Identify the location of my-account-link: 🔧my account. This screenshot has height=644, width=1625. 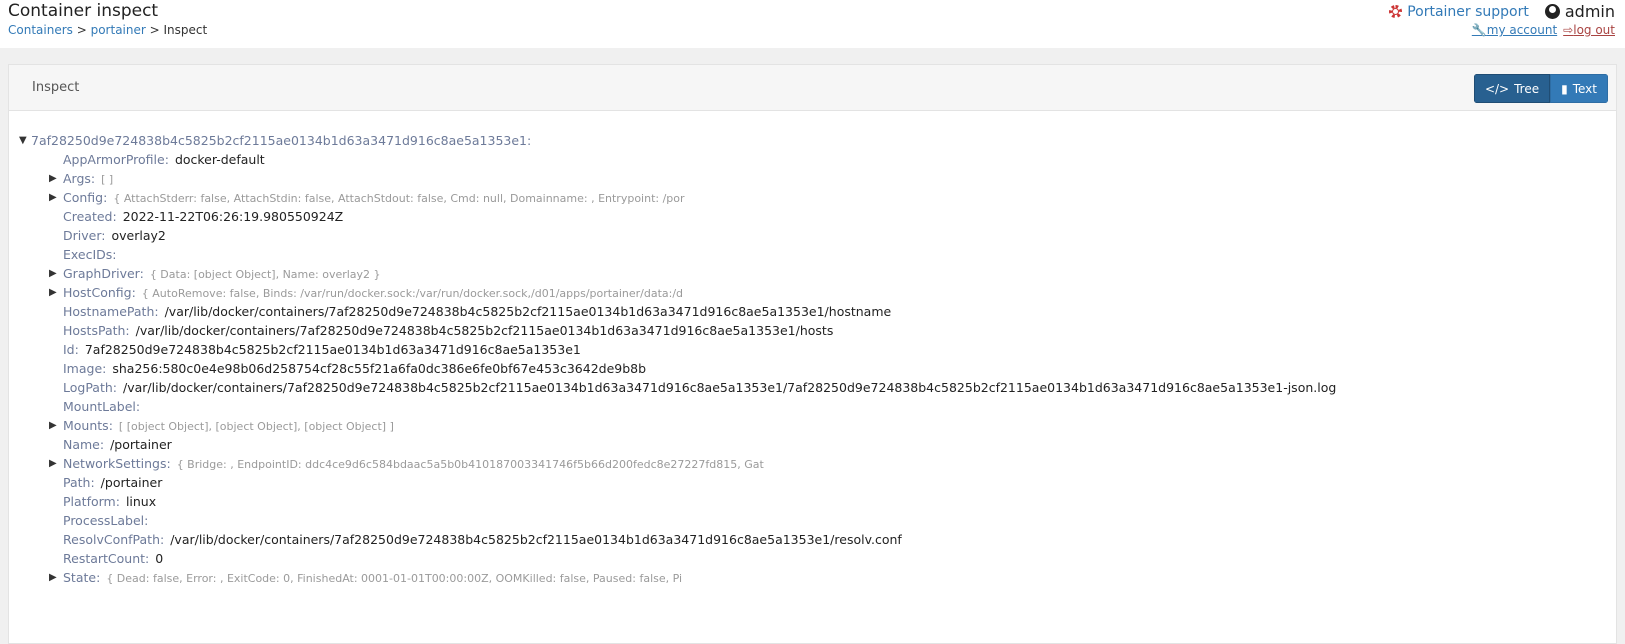
(1514, 30).